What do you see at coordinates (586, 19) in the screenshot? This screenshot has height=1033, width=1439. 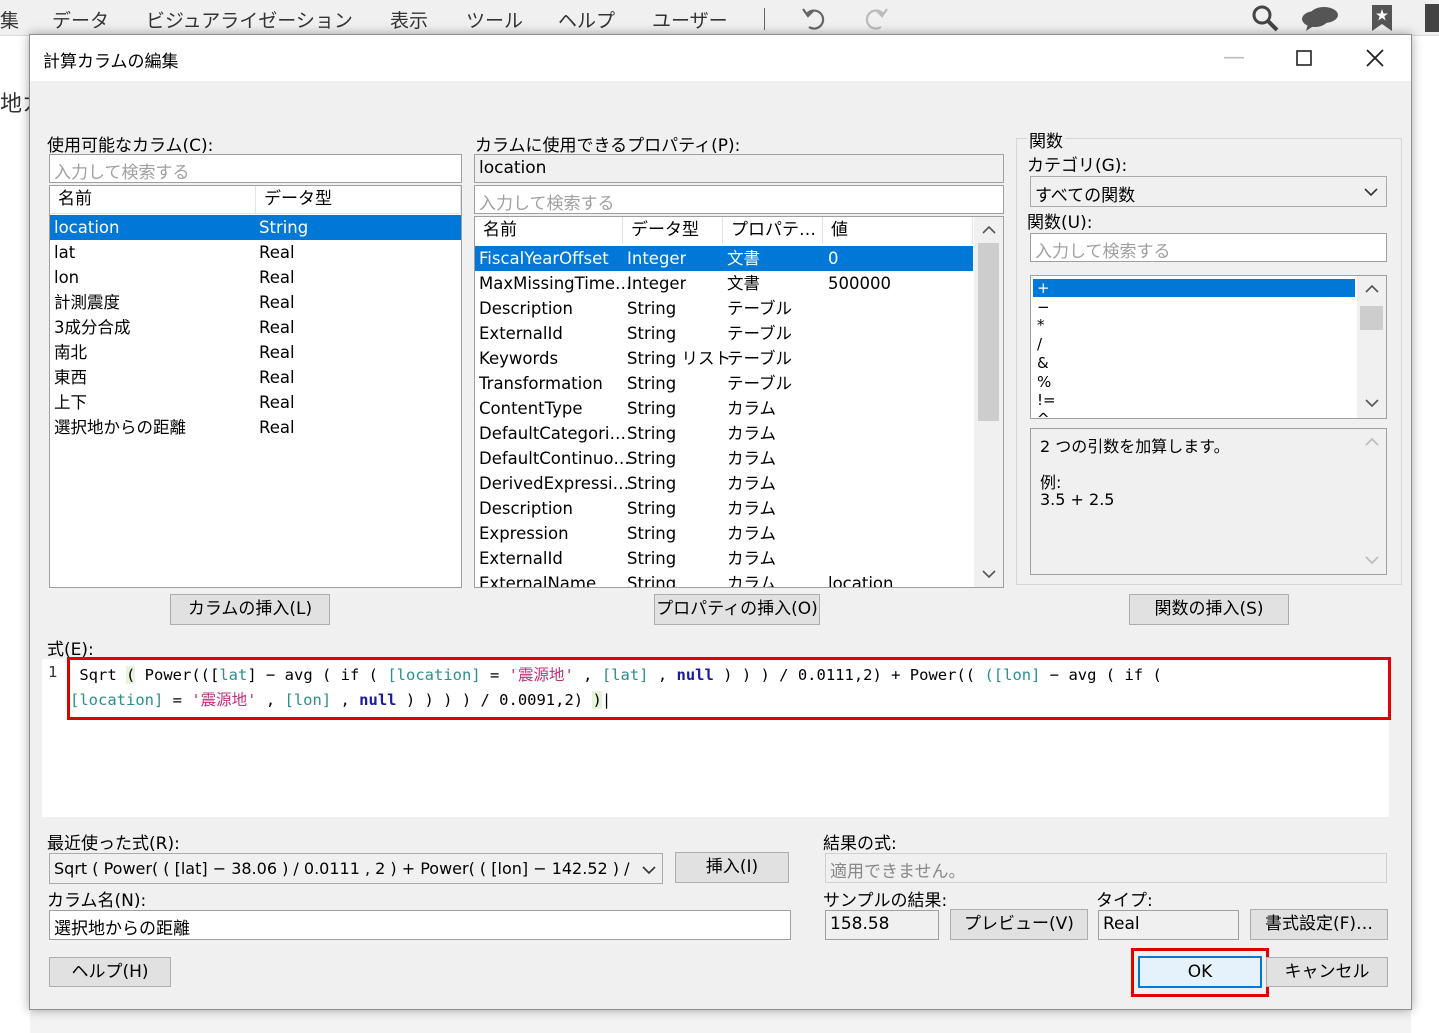 I see `menu-help: ヘルプ` at bounding box center [586, 19].